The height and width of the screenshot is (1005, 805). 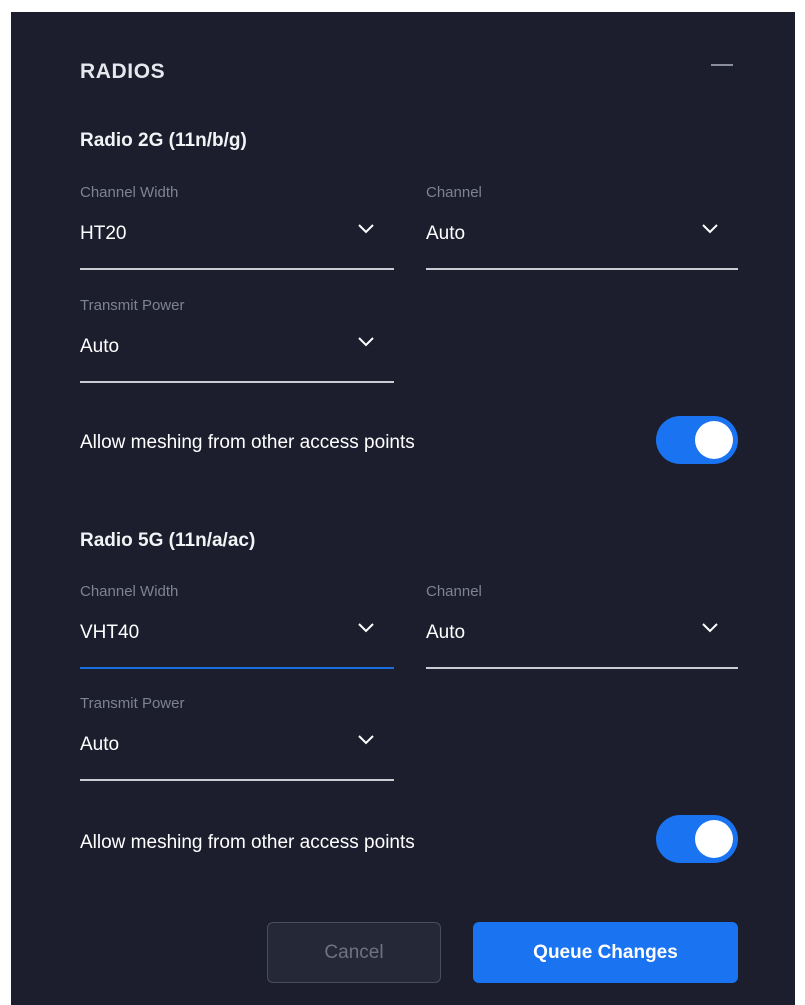 What do you see at coordinates (582, 227) in the screenshot?
I see `radio-2g-channel-select: Channel Auto` at bounding box center [582, 227].